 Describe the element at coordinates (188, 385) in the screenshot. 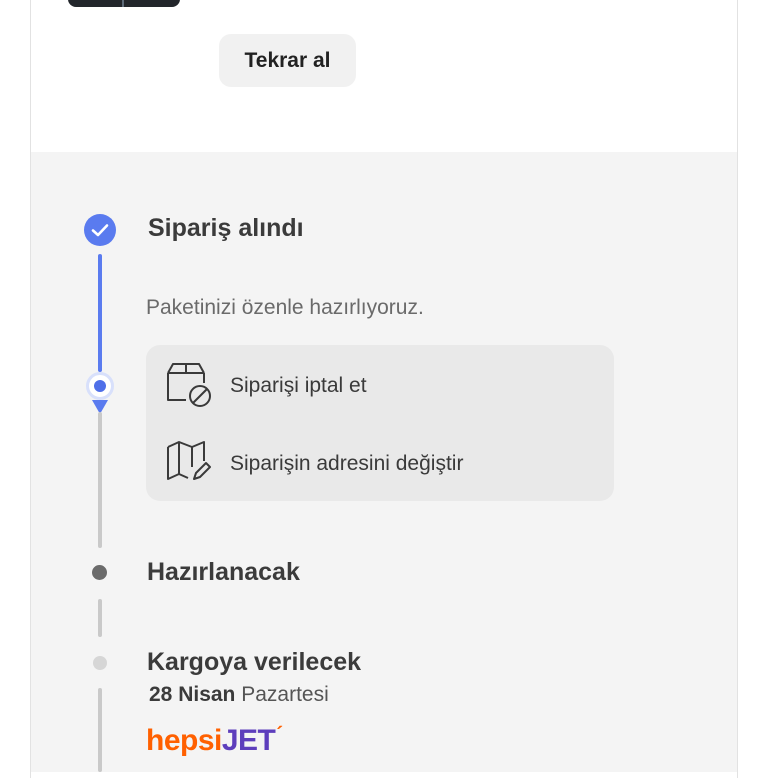

I see `box-cancel-icon` at that location.